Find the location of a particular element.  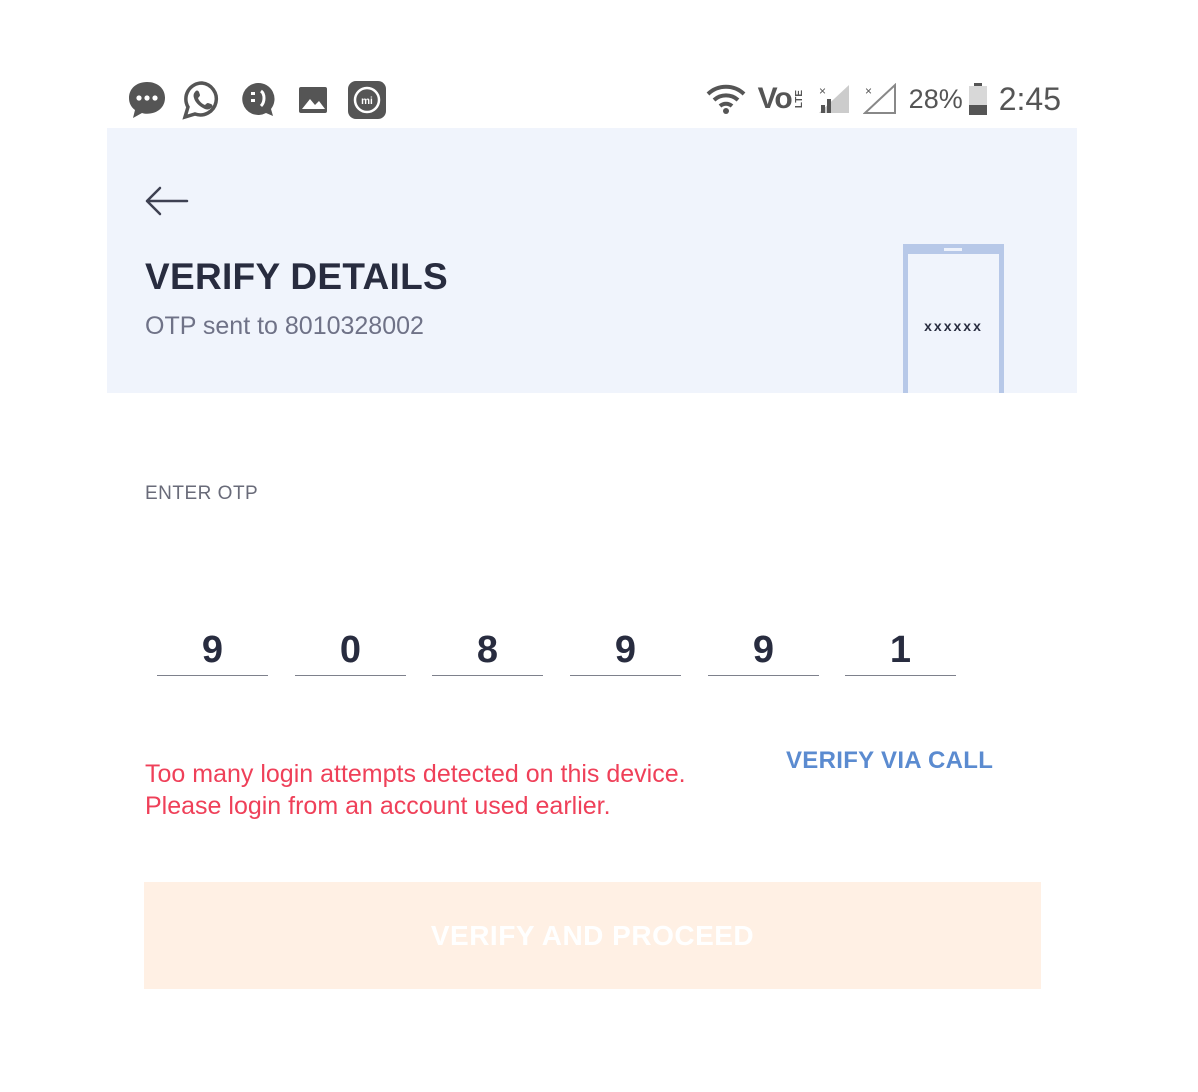

status-indicators: Vo LTE × × 28% 2:45 is located at coordinates (877, 99).